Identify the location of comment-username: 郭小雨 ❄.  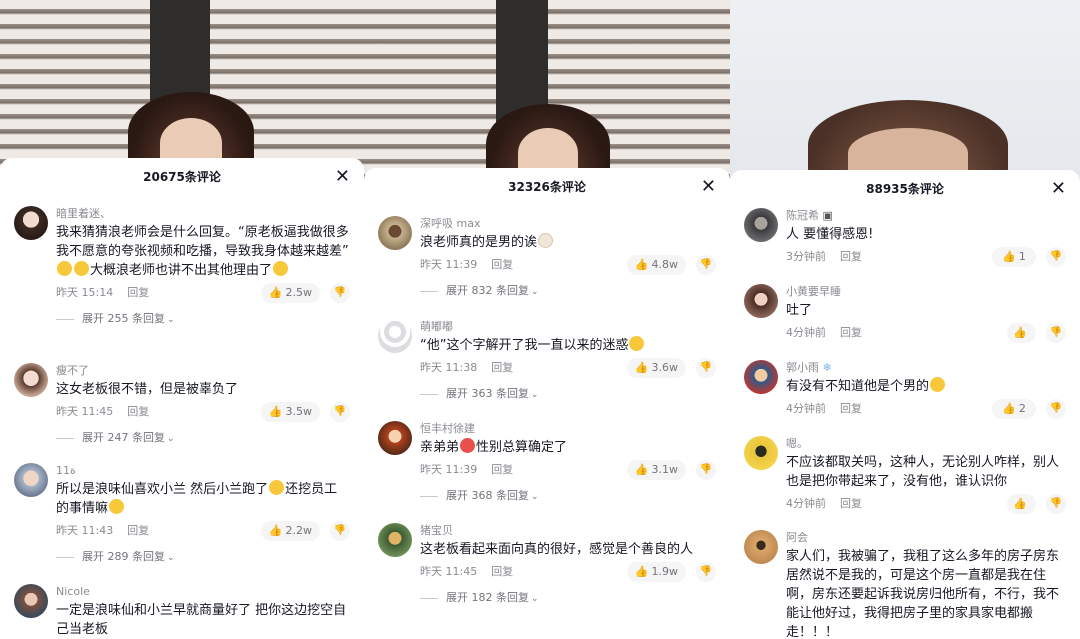
(926, 367).